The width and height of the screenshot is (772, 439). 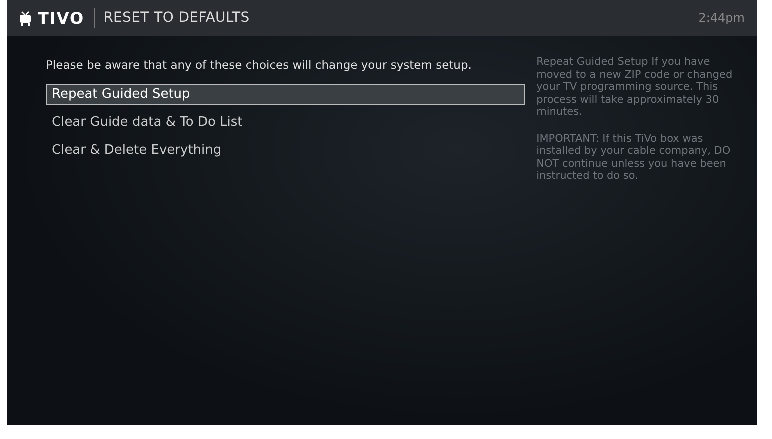 What do you see at coordinates (721, 18) in the screenshot?
I see `clock-time: 2:44pm` at bounding box center [721, 18].